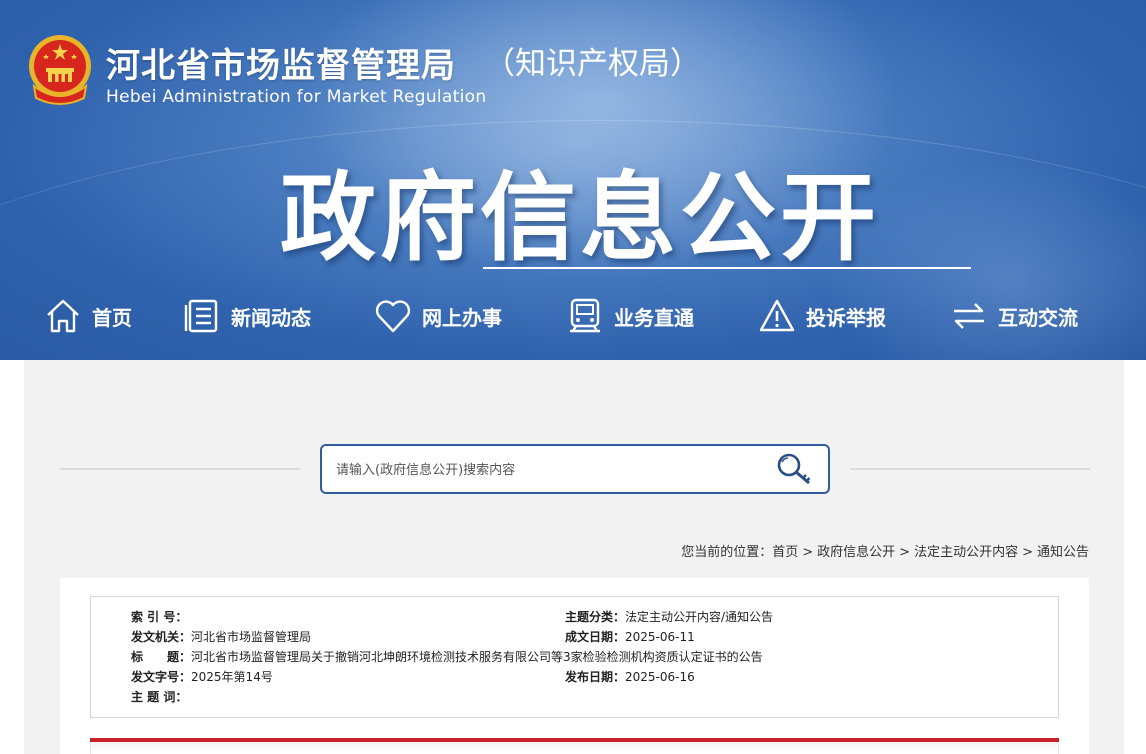  I want to click on meta-index: 索 引 号：, so click(159, 618).